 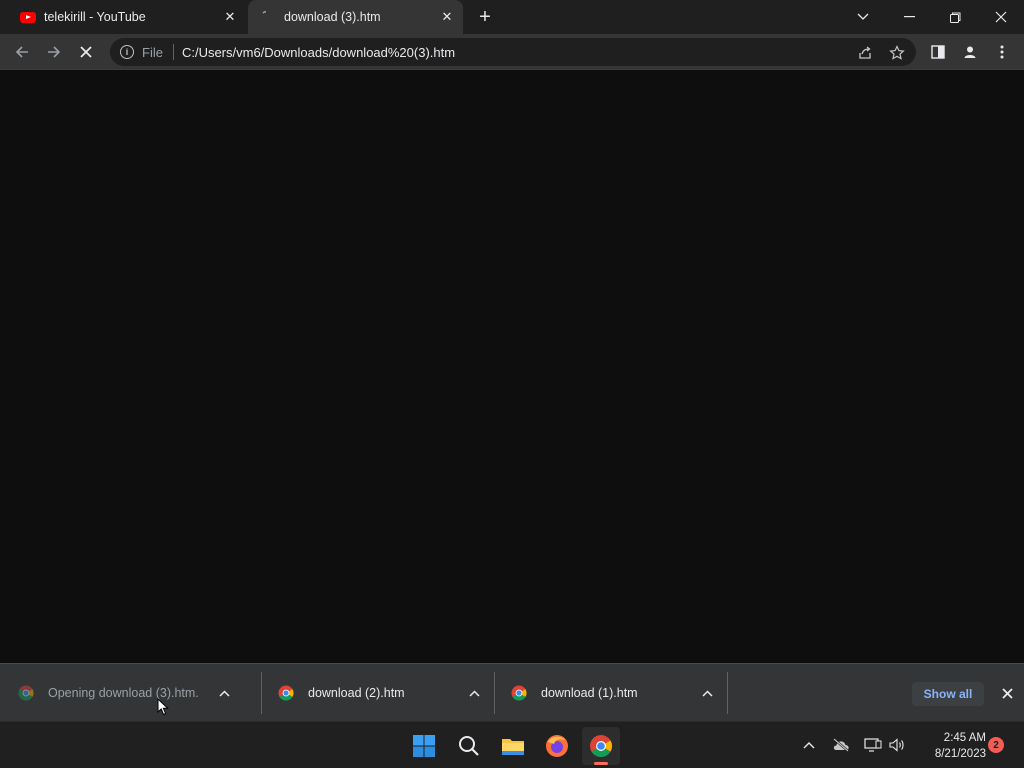 I want to click on forward-arrow-icon, so click(x=54, y=52).